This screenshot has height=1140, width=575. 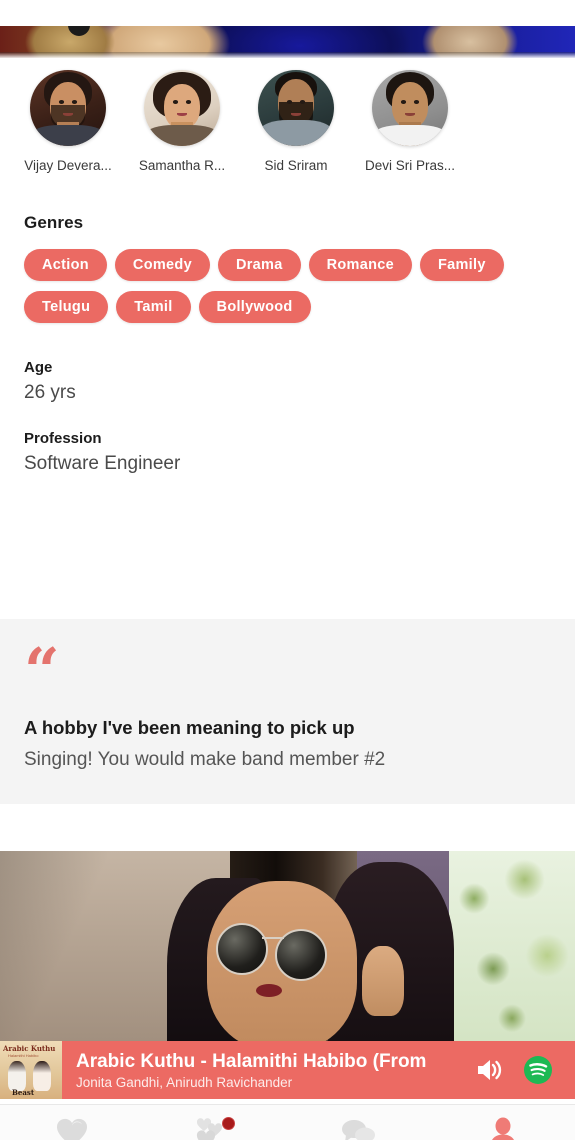 What do you see at coordinates (182, 108) in the screenshot?
I see `avatar-samantha` at bounding box center [182, 108].